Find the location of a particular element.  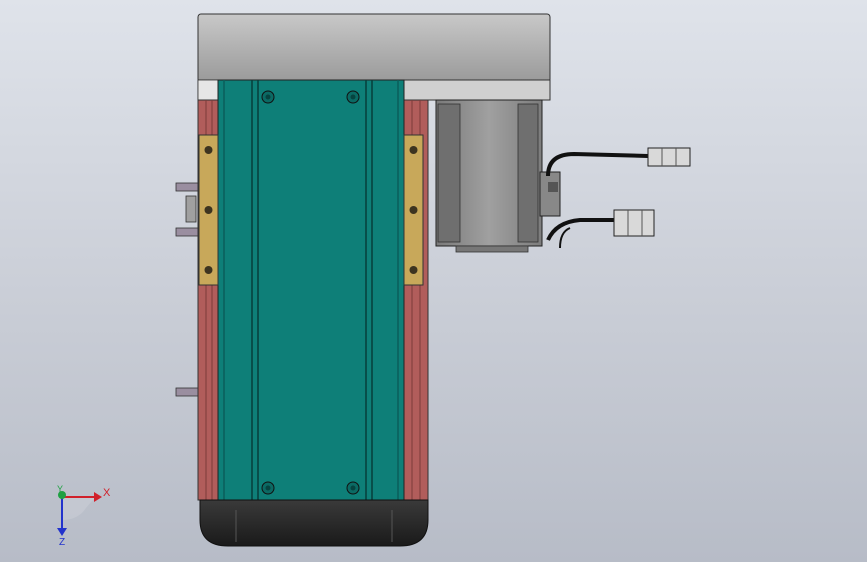

triad-x-label: X is located at coordinates (107, 493).